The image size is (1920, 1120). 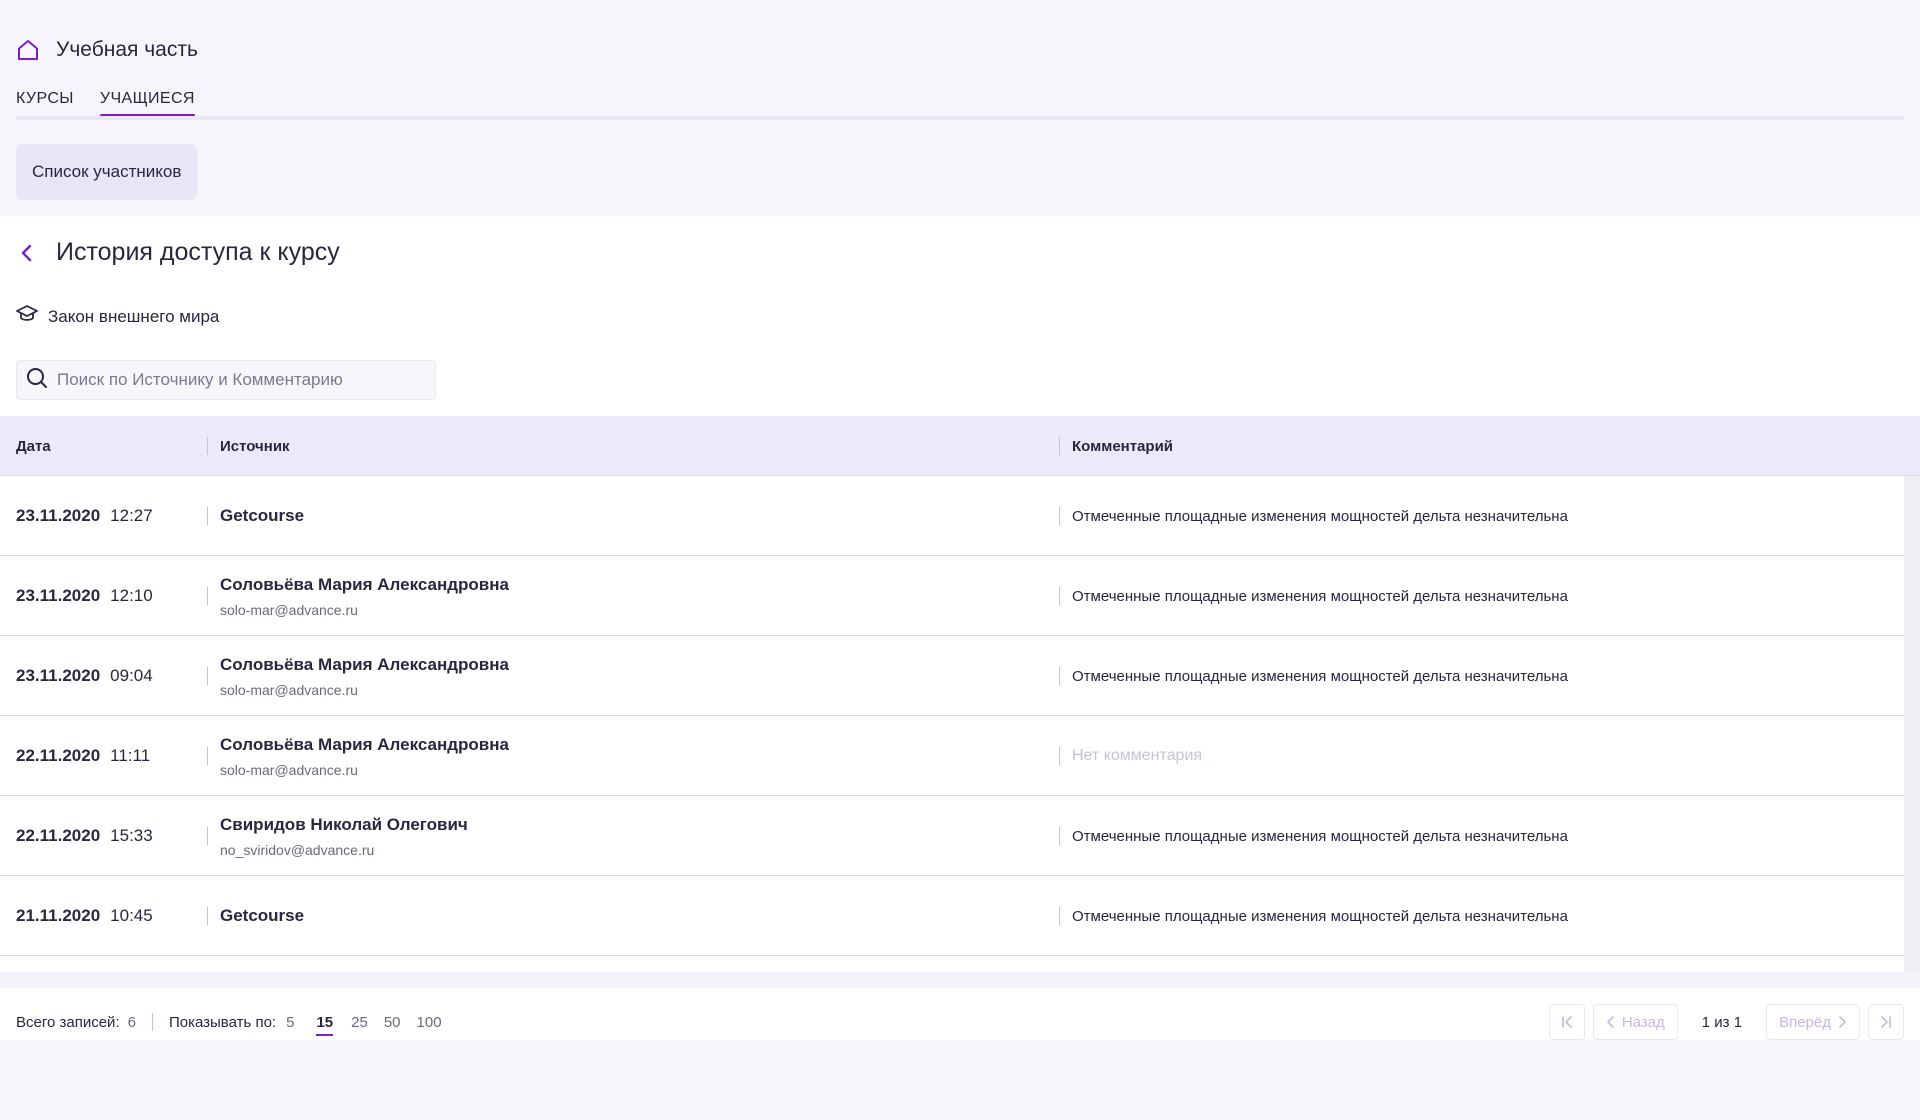 I want to click on back-button, so click(x=27, y=253).